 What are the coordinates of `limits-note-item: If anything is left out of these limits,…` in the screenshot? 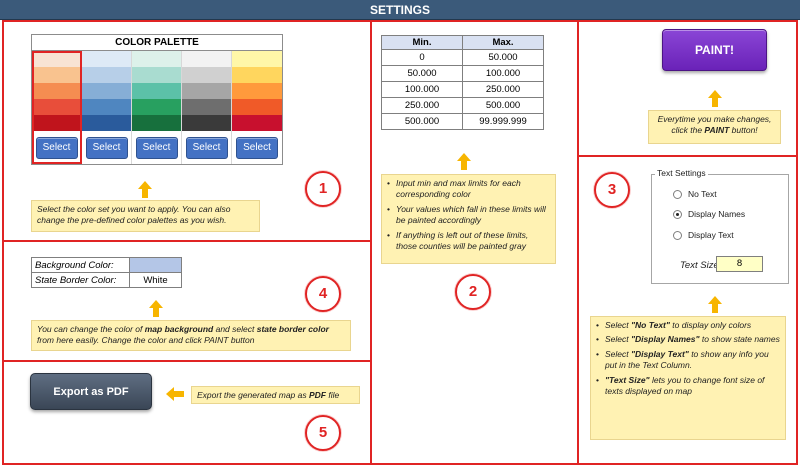 It's located at (468, 241).